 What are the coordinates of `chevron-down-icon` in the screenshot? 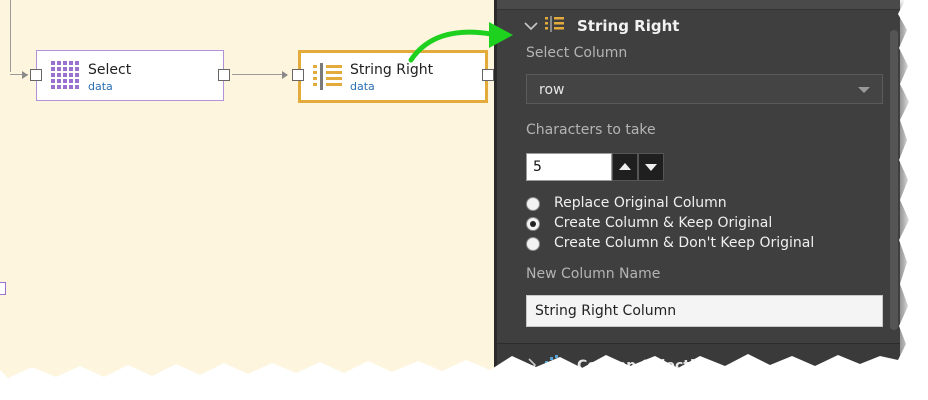 It's located at (531, 26).